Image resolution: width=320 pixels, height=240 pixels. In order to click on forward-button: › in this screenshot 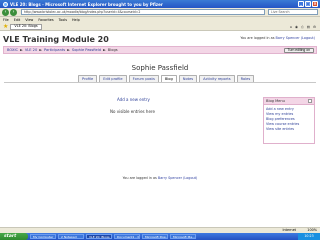, I will do `click(13, 12)`.